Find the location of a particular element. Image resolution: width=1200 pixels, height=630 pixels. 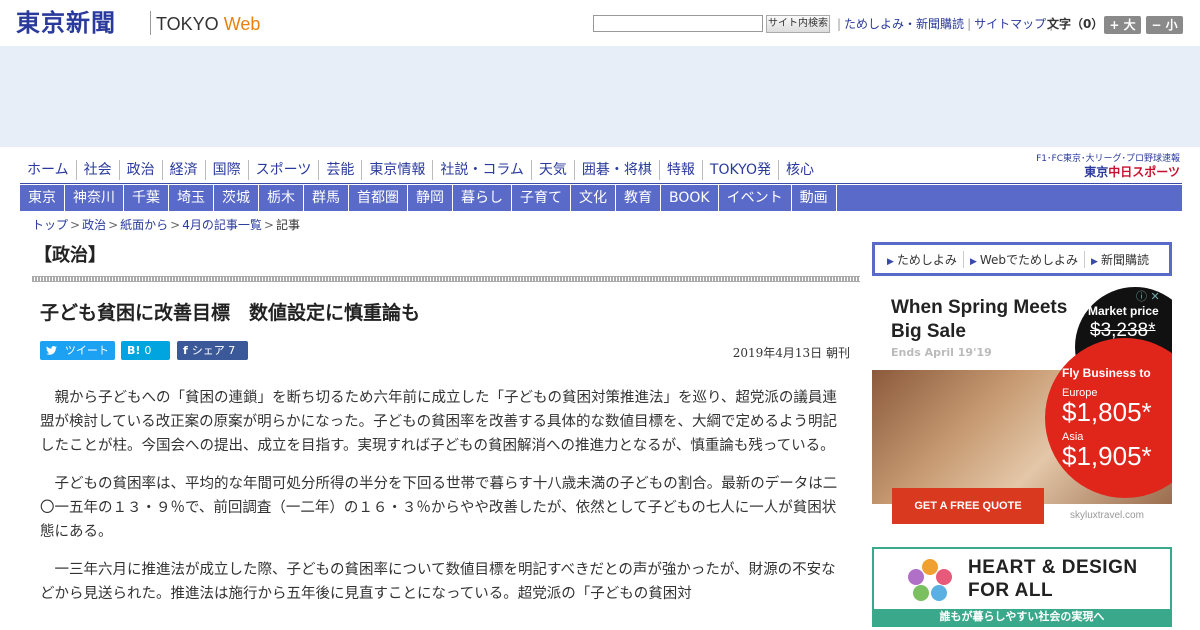

section-title: 【政治】 is located at coordinates (70, 255).